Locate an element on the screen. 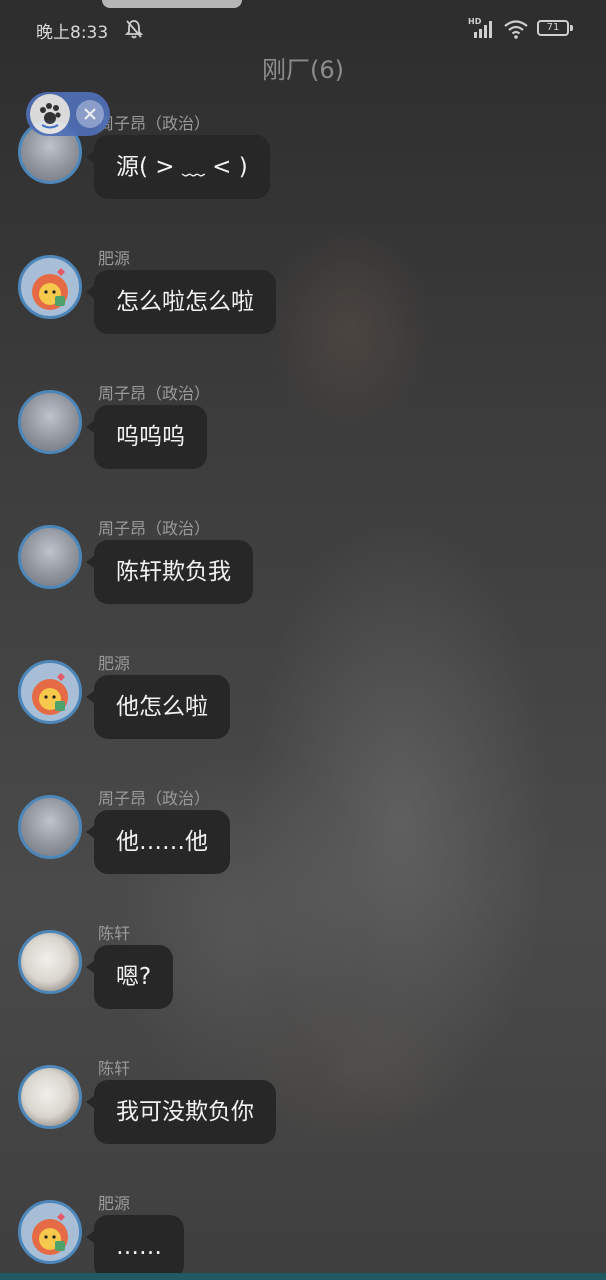  message-bubble: 怎么啦怎么啦 is located at coordinates (181, 302).